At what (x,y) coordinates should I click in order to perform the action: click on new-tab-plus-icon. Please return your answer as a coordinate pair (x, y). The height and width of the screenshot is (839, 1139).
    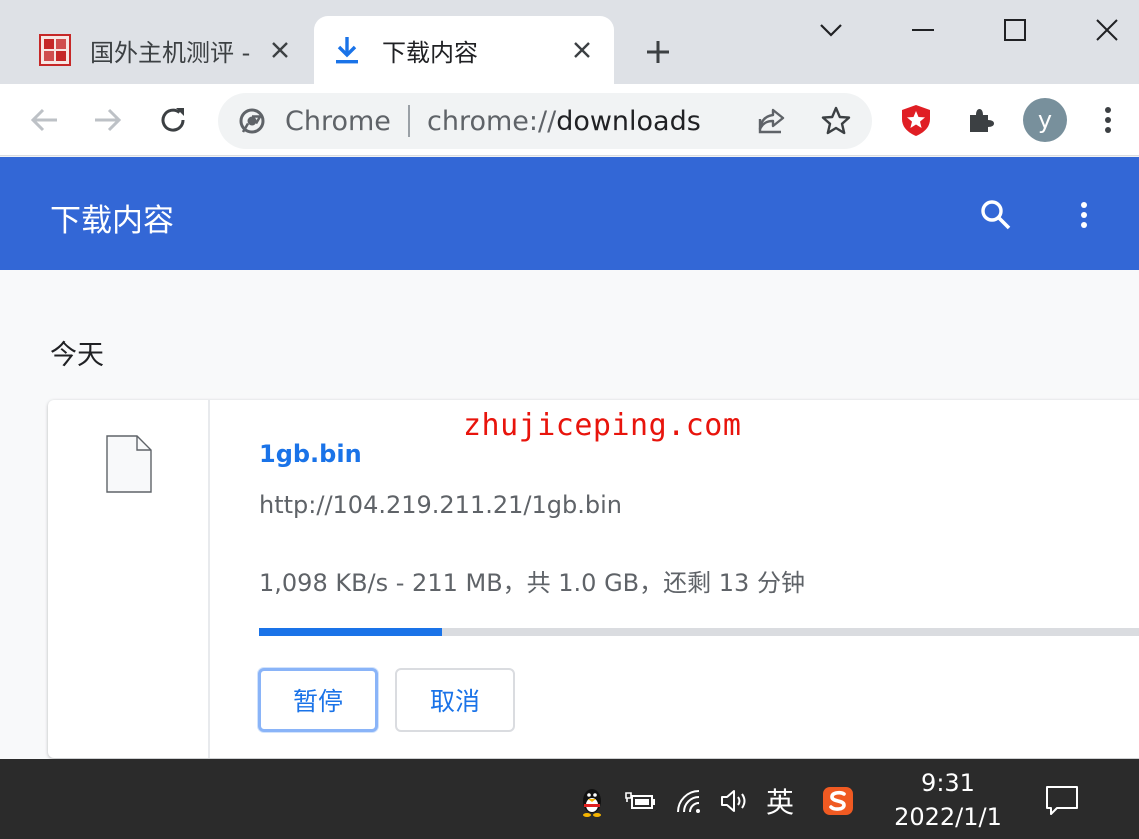
    Looking at the image, I should click on (658, 52).